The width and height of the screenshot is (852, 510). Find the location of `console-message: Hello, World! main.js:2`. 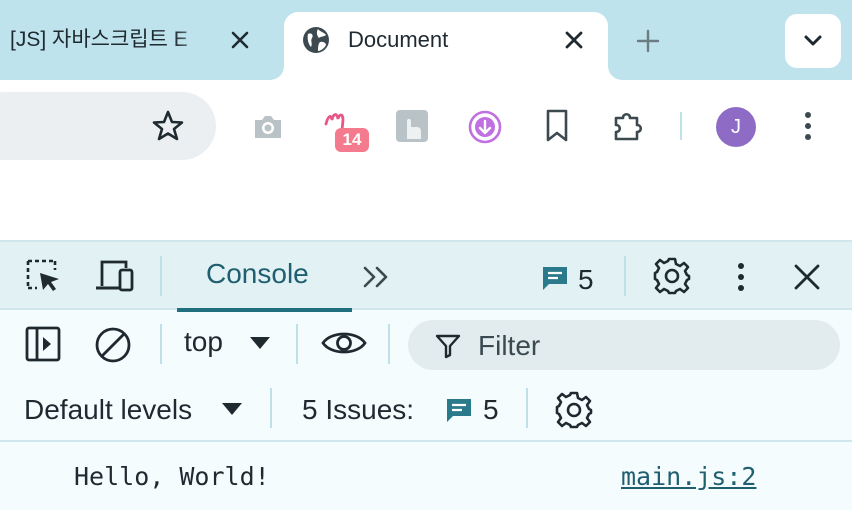

console-message: Hello, World! main.js:2 is located at coordinates (426, 477).